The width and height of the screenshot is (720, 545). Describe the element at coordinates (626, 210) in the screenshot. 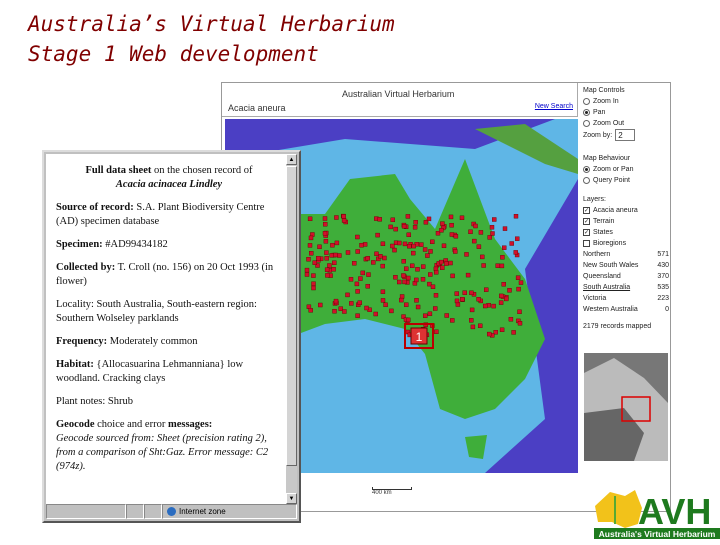

I see `layer-acacia: ✓ Acacia aneura` at that location.